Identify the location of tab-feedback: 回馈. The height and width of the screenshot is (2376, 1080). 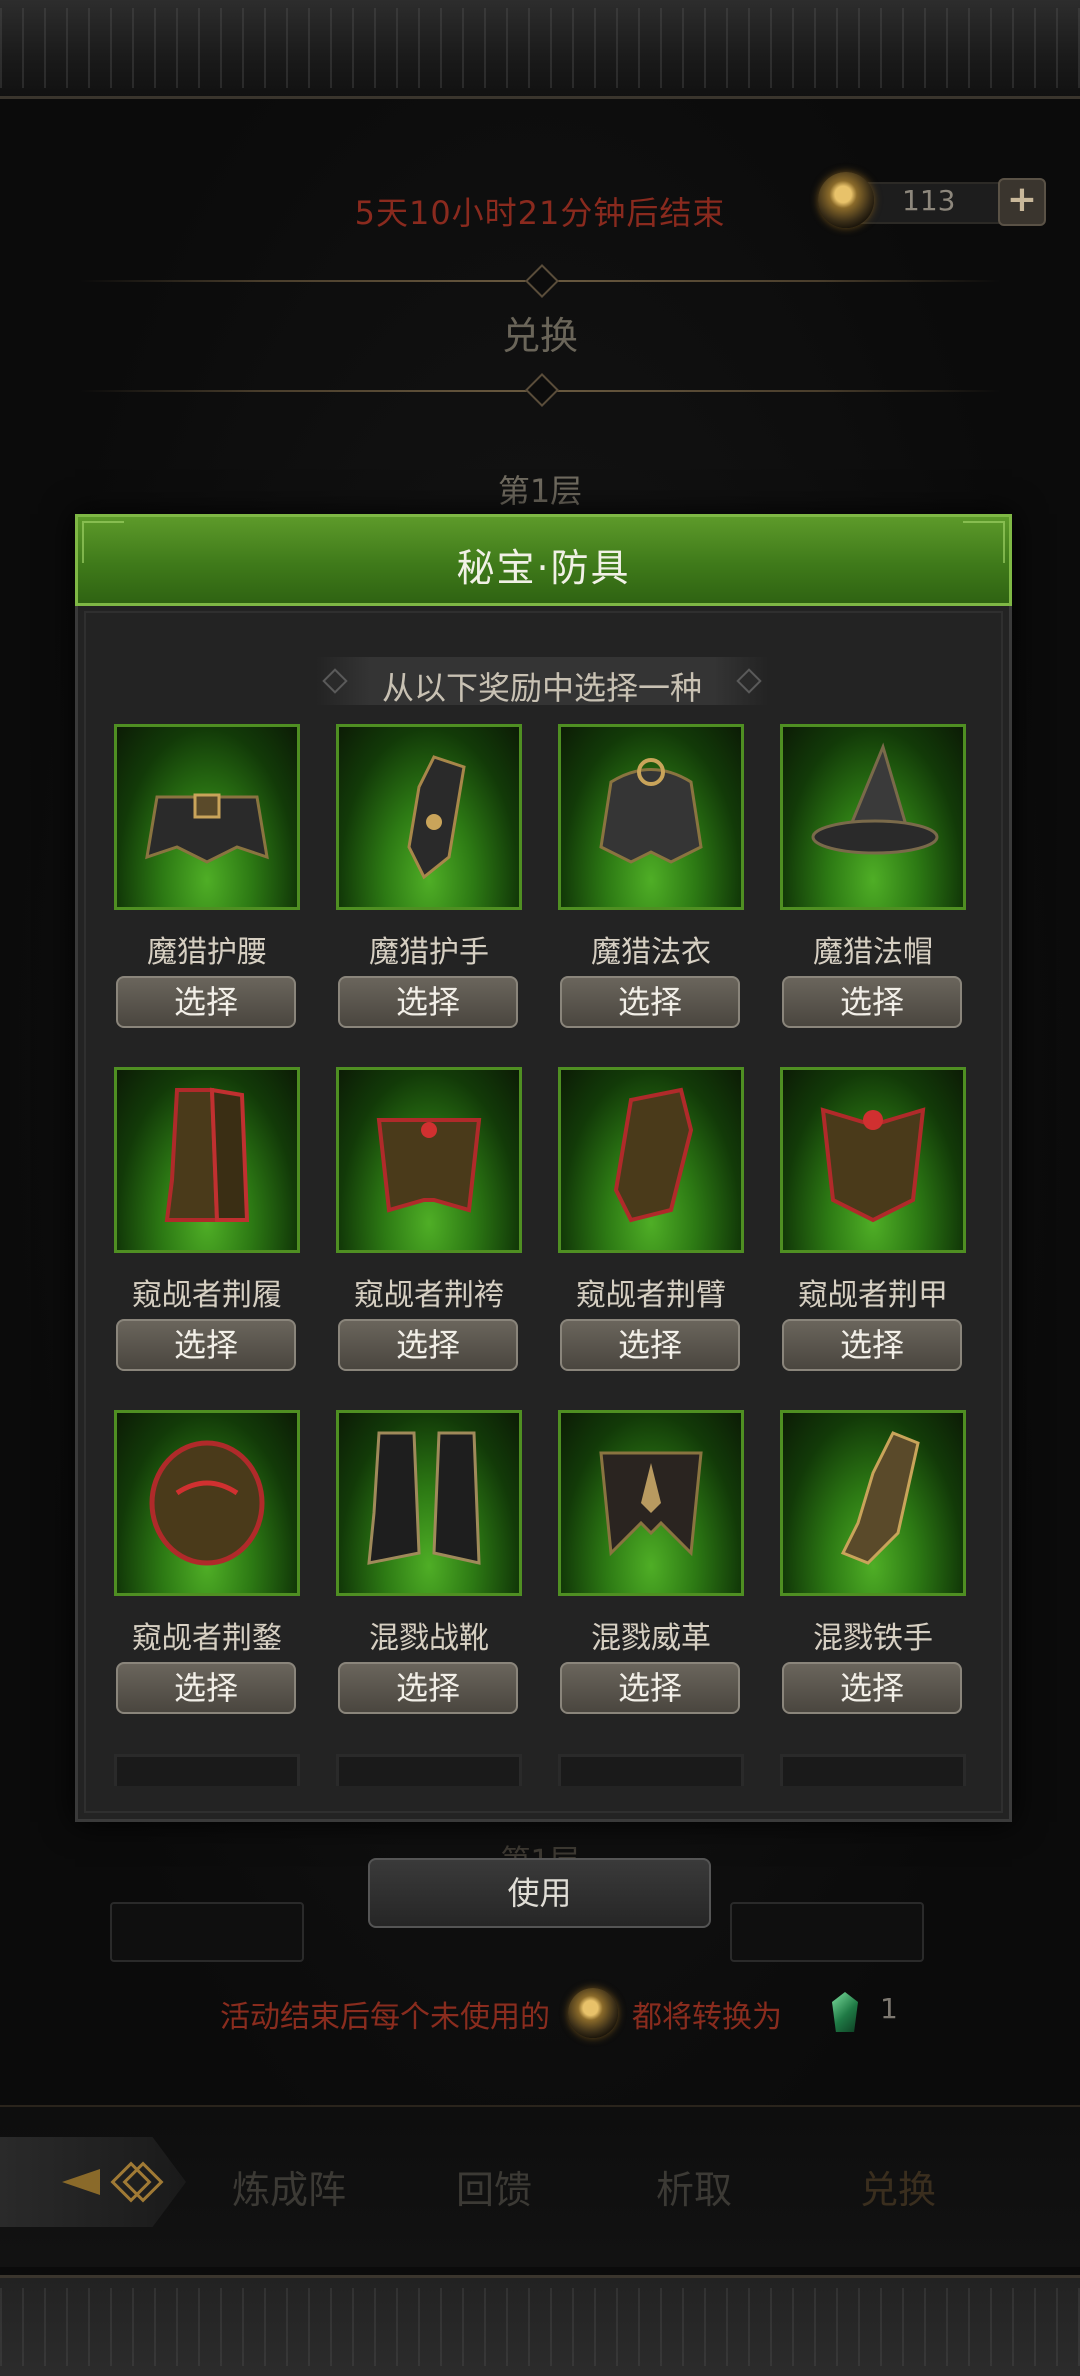
(494, 2186).